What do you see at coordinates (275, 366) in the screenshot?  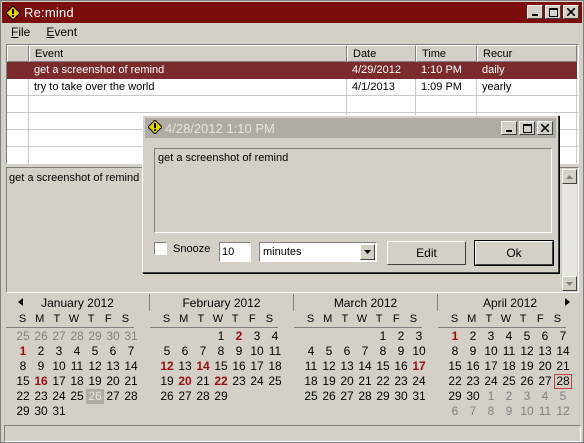 I see `calendar-day: 18` at bounding box center [275, 366].